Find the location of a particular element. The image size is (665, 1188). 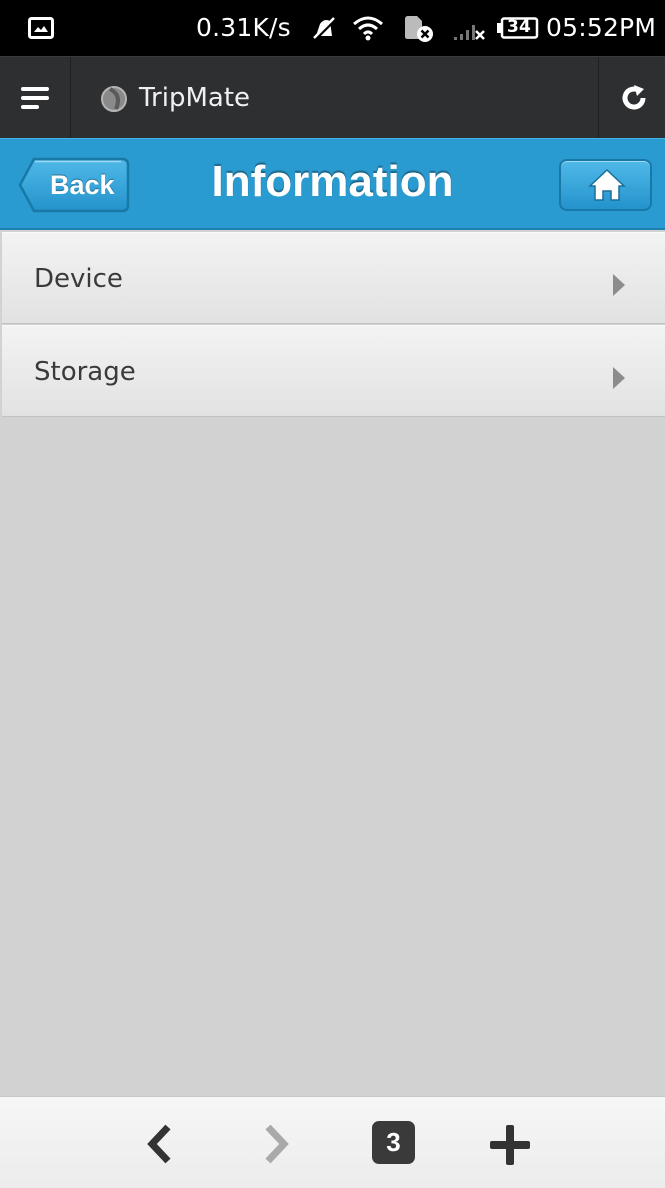

muted-bell-icon is located at coordinates (325, 29).